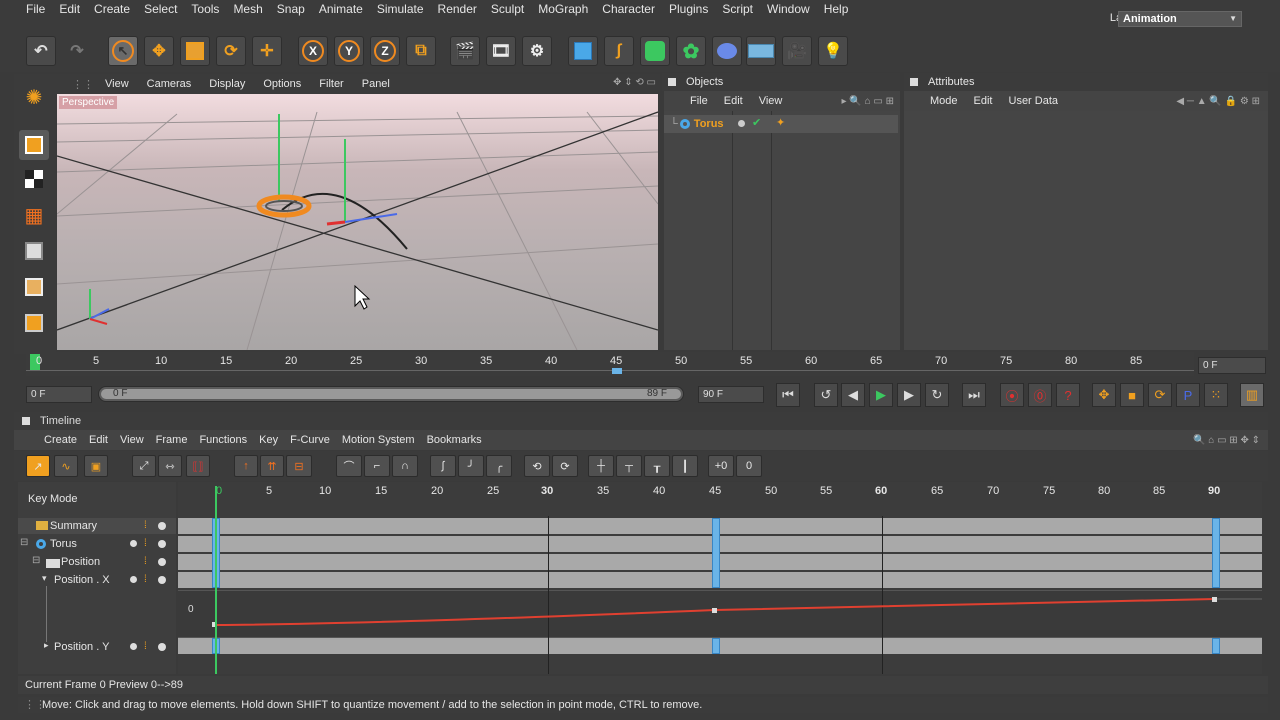 The image size is (1280, 720). What do you see at coordinates (629, 466) in the screenshot?
I see `tangent-flat-button: ┬` at bounding box center [629, 466].